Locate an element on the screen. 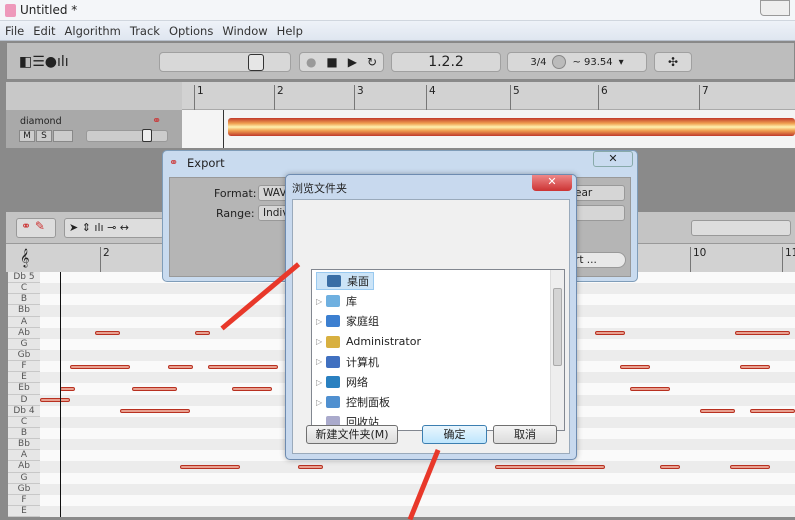 The width and height of the screenshot is (795, 520). pitch-label: B is located at coordinates (24, 434).